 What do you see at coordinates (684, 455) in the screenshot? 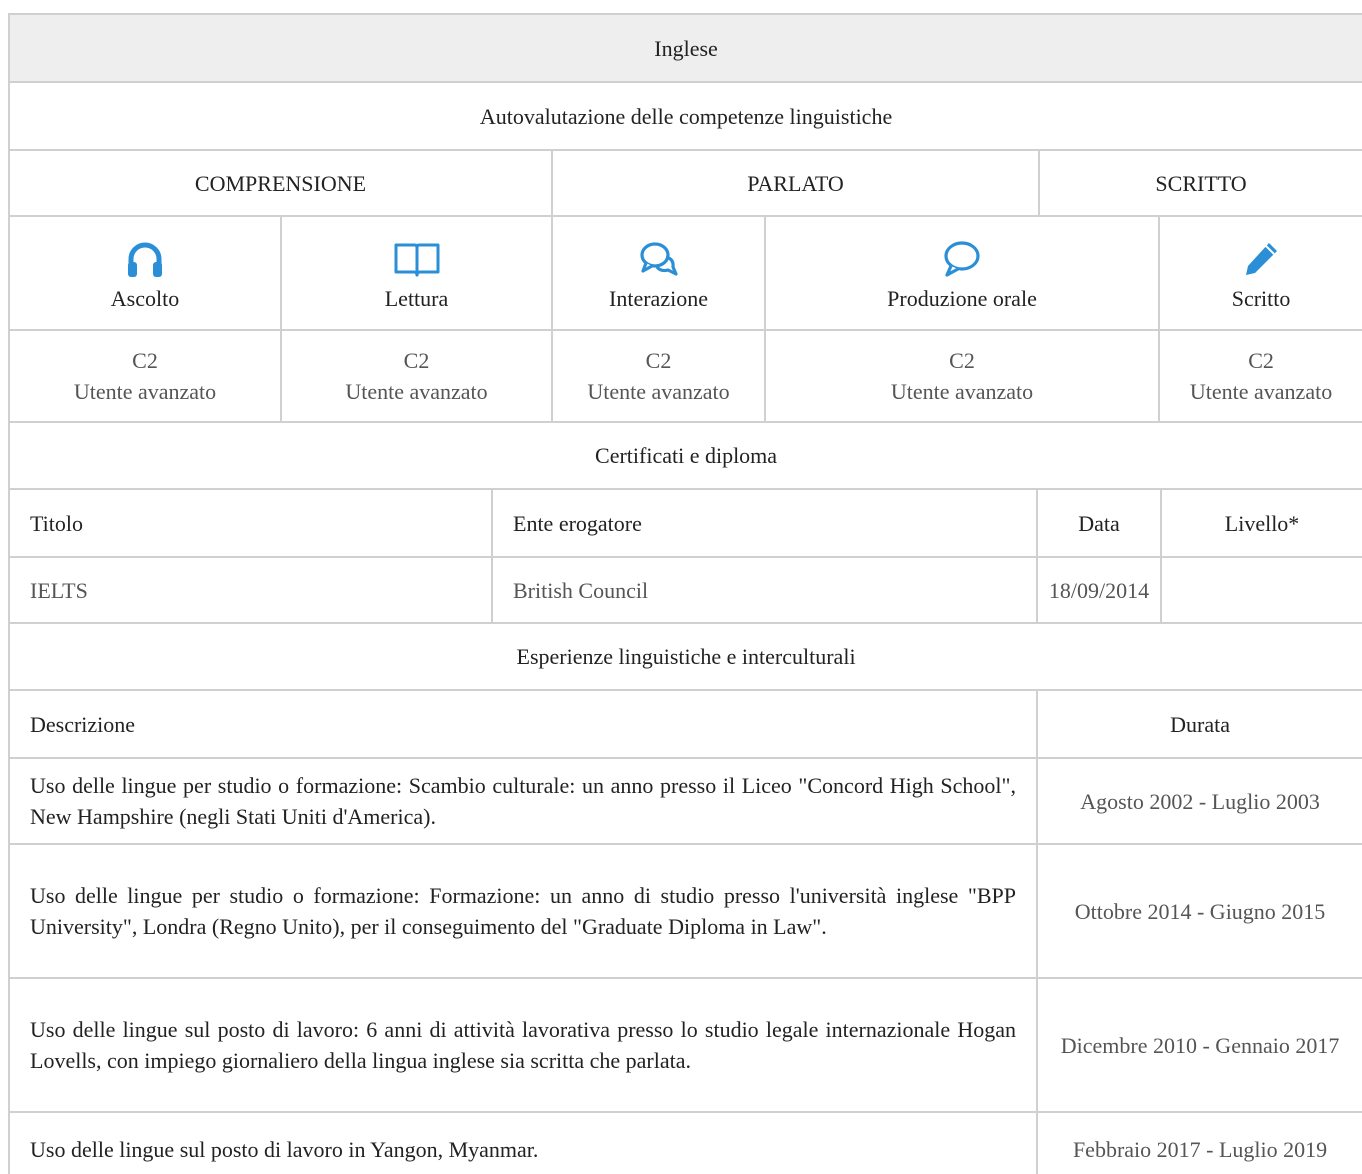
I see `certificates-heading: Certificati e diploma` at bounding box center [684, 455].